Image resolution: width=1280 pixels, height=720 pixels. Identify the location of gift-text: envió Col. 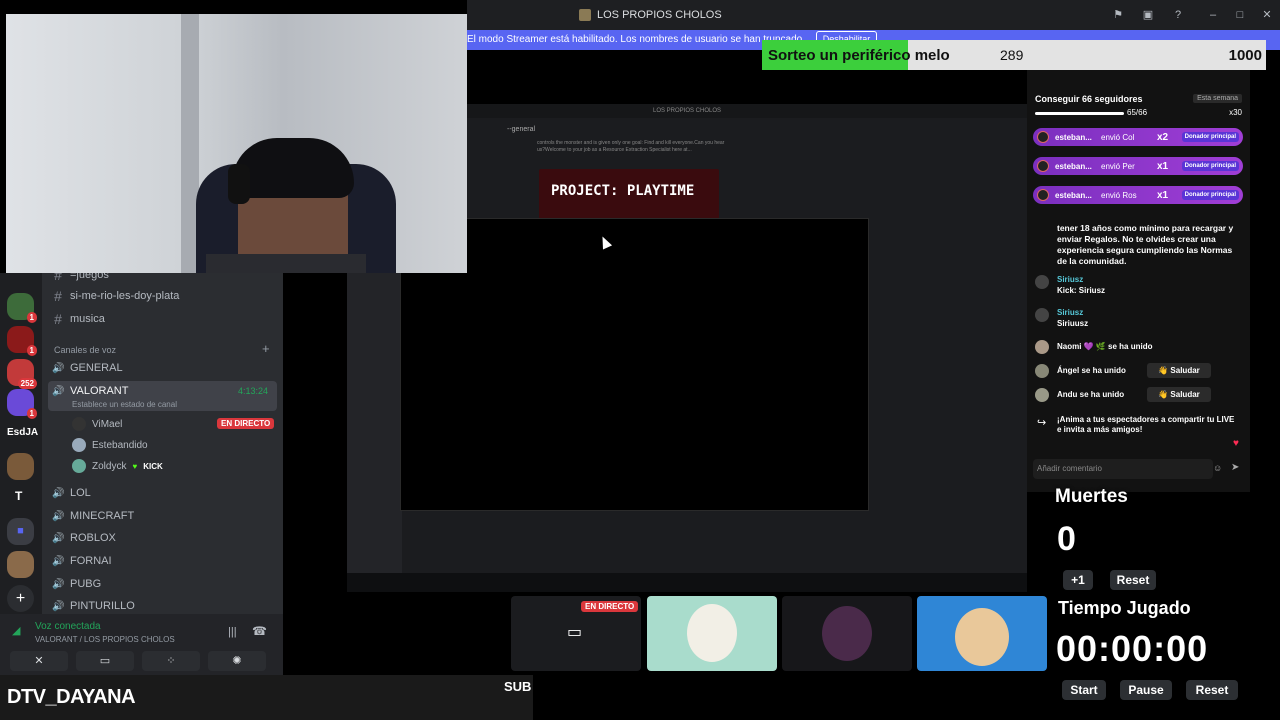
(1118, 137).